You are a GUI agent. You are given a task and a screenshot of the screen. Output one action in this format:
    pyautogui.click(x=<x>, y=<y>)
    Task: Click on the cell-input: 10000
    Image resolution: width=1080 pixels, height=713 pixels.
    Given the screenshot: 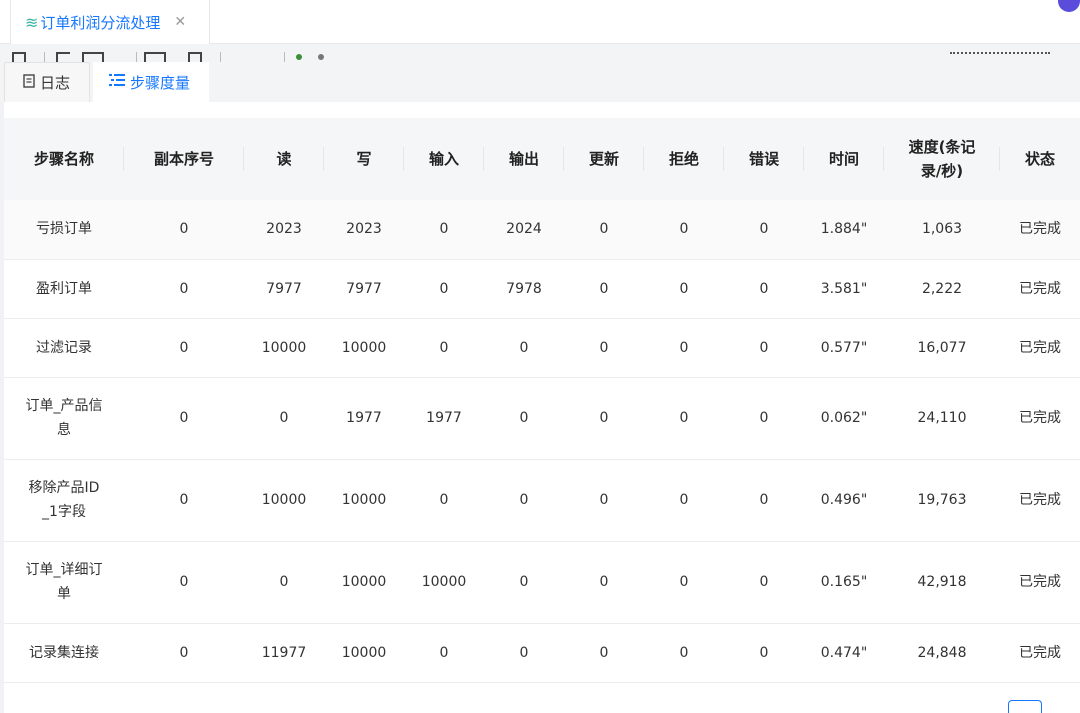 What is the action you would take?
    pyautogui.click(x=444, y=582)
    